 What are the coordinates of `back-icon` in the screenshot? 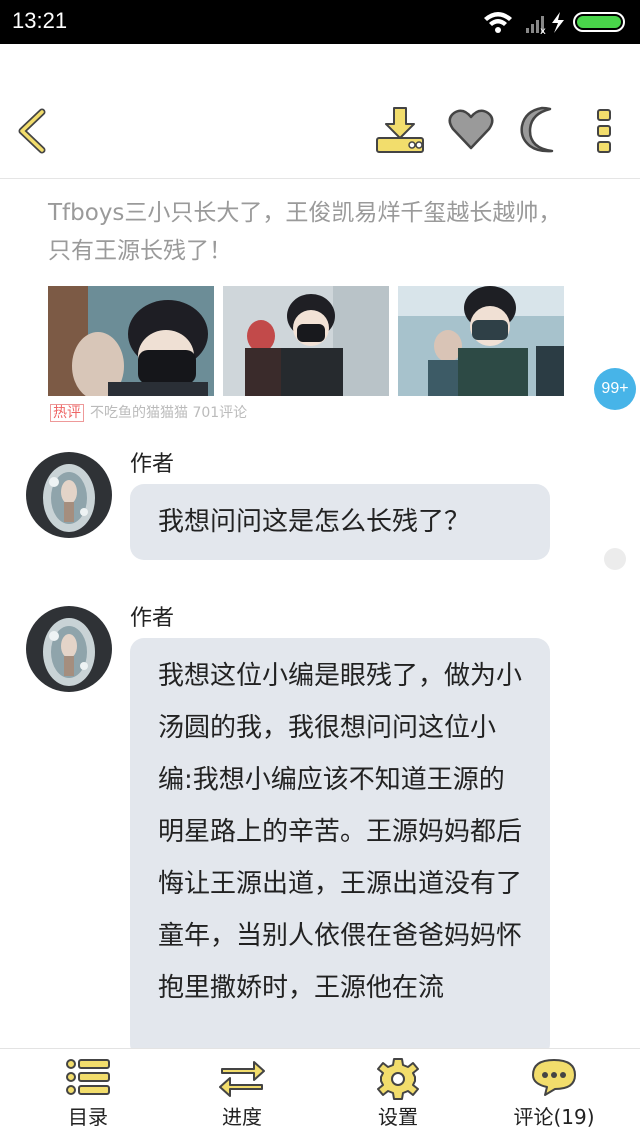 It's located at (32, 133).